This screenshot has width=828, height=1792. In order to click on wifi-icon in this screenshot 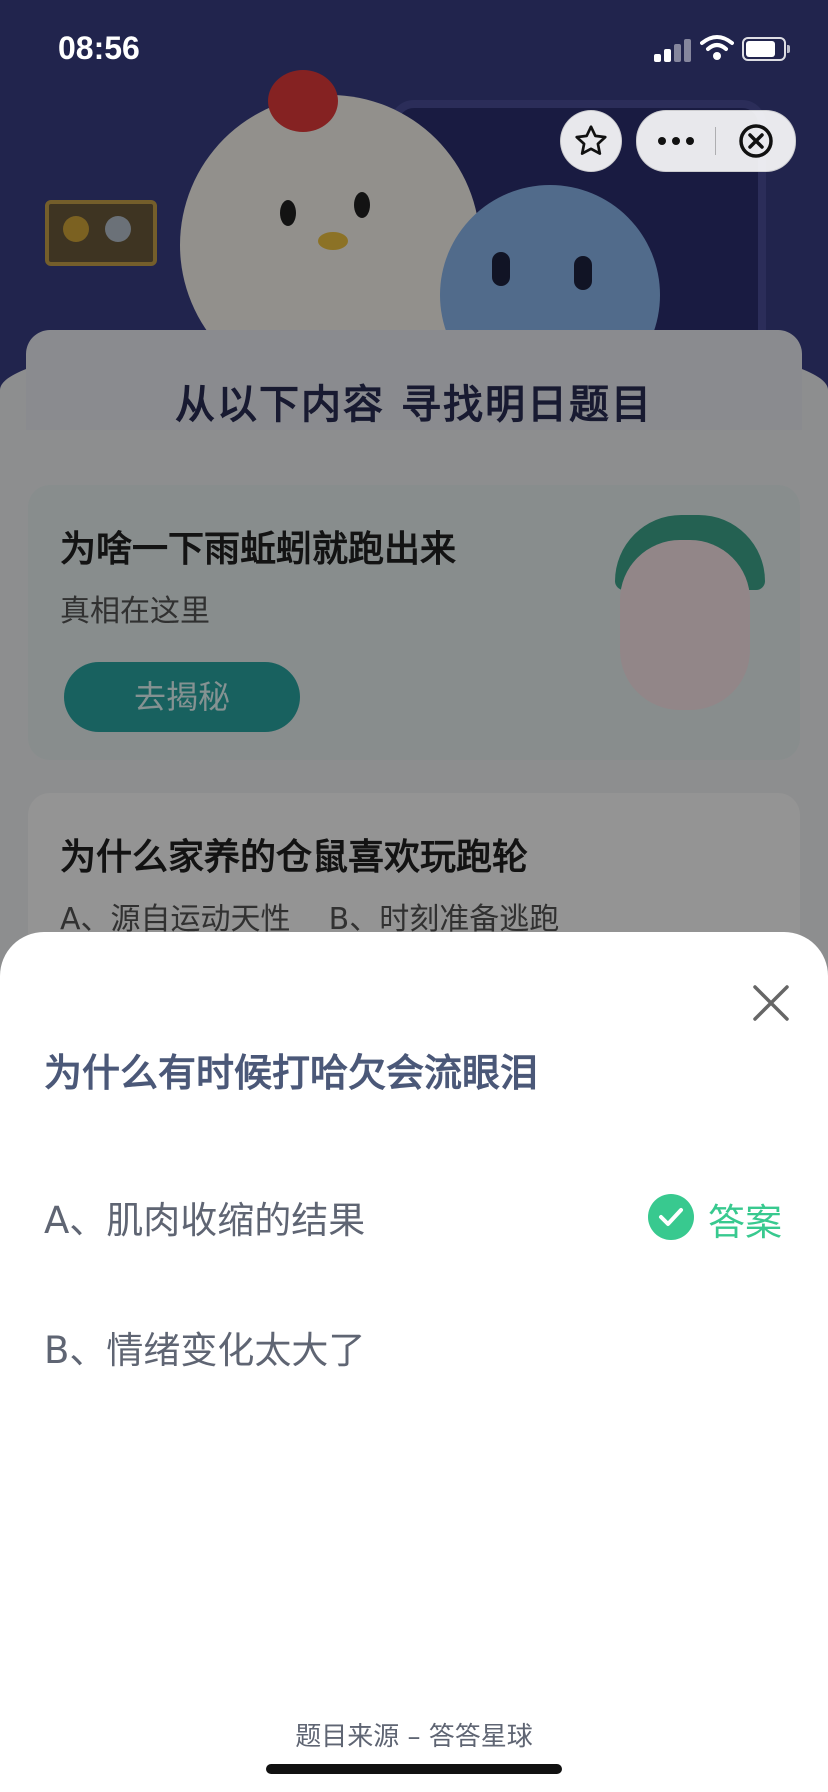, I will do `click(717, 47)`.